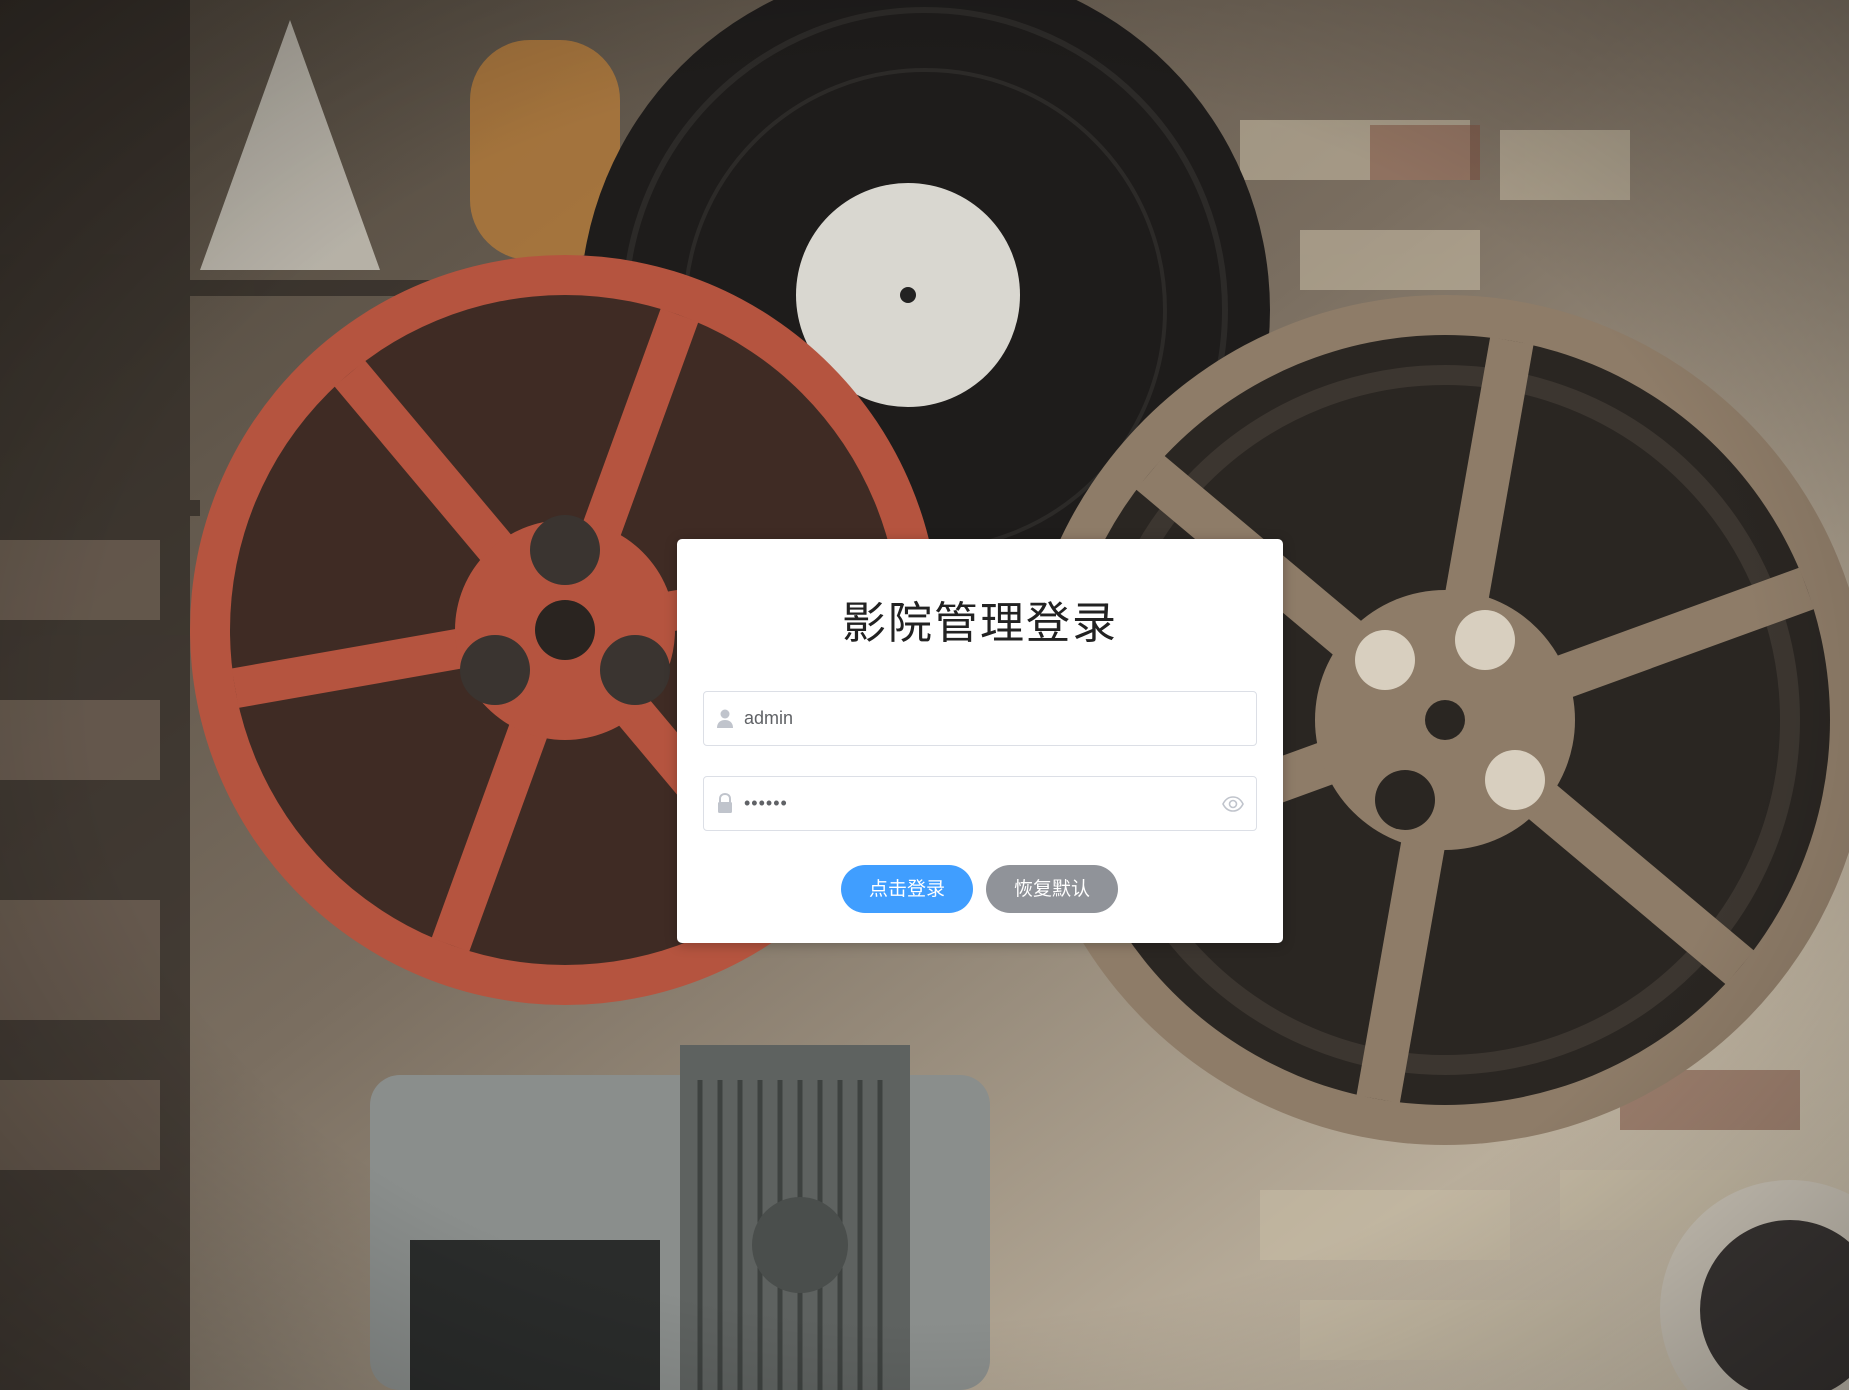 The width and height of the screenshot is (1849, 1390). I want to click on login-card: 影院管理登录 点击登录 恢复默认, so click(980, 741).